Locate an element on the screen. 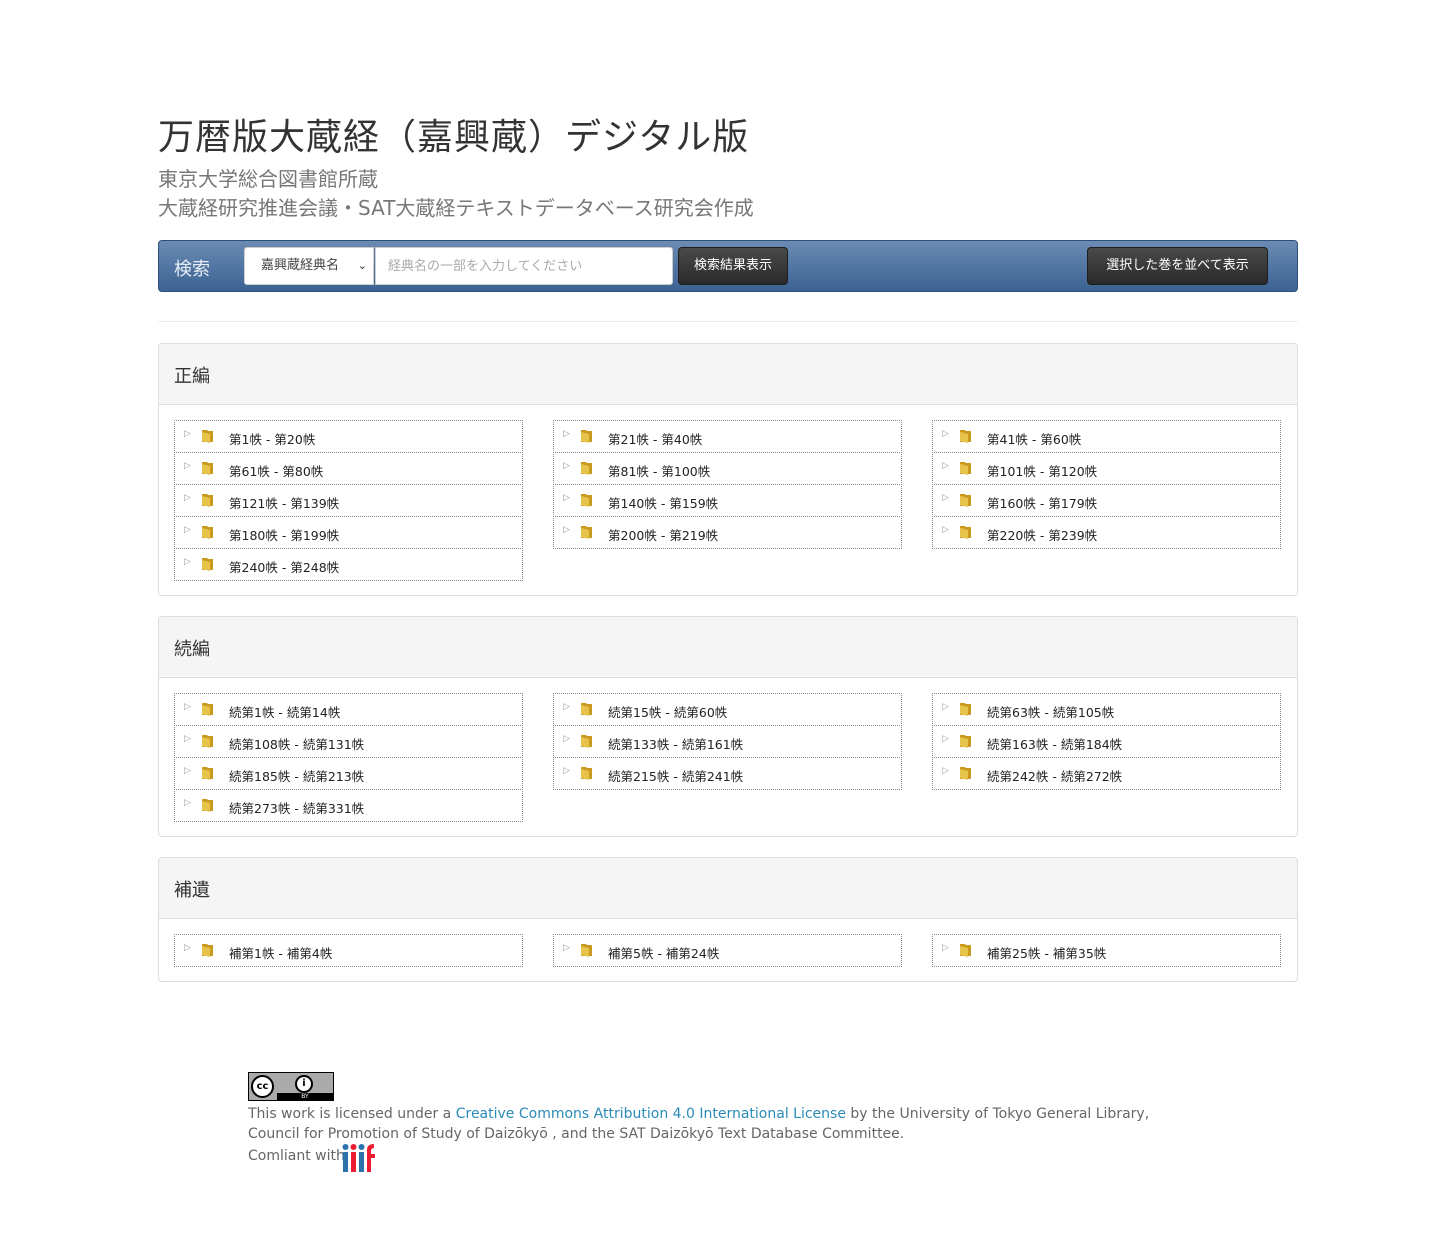  tree-node-volume-range: ▷ 続第133帙 - 続第161帙 is located at coordinates (727, 741).